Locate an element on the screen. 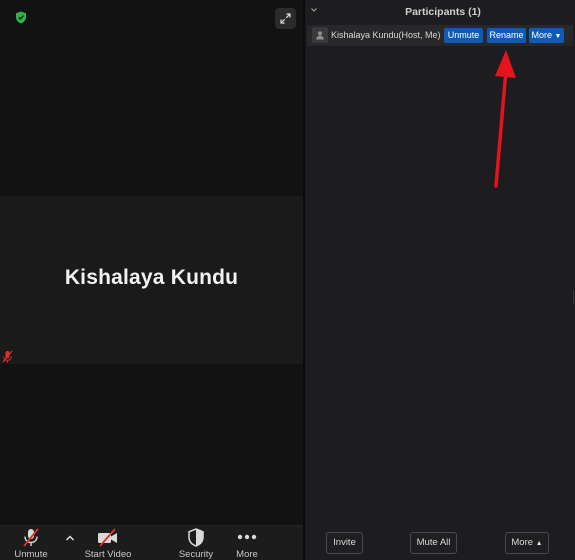 The image size is (575, 560). unmute-button: Unmute is located at coordinates (31, 544).